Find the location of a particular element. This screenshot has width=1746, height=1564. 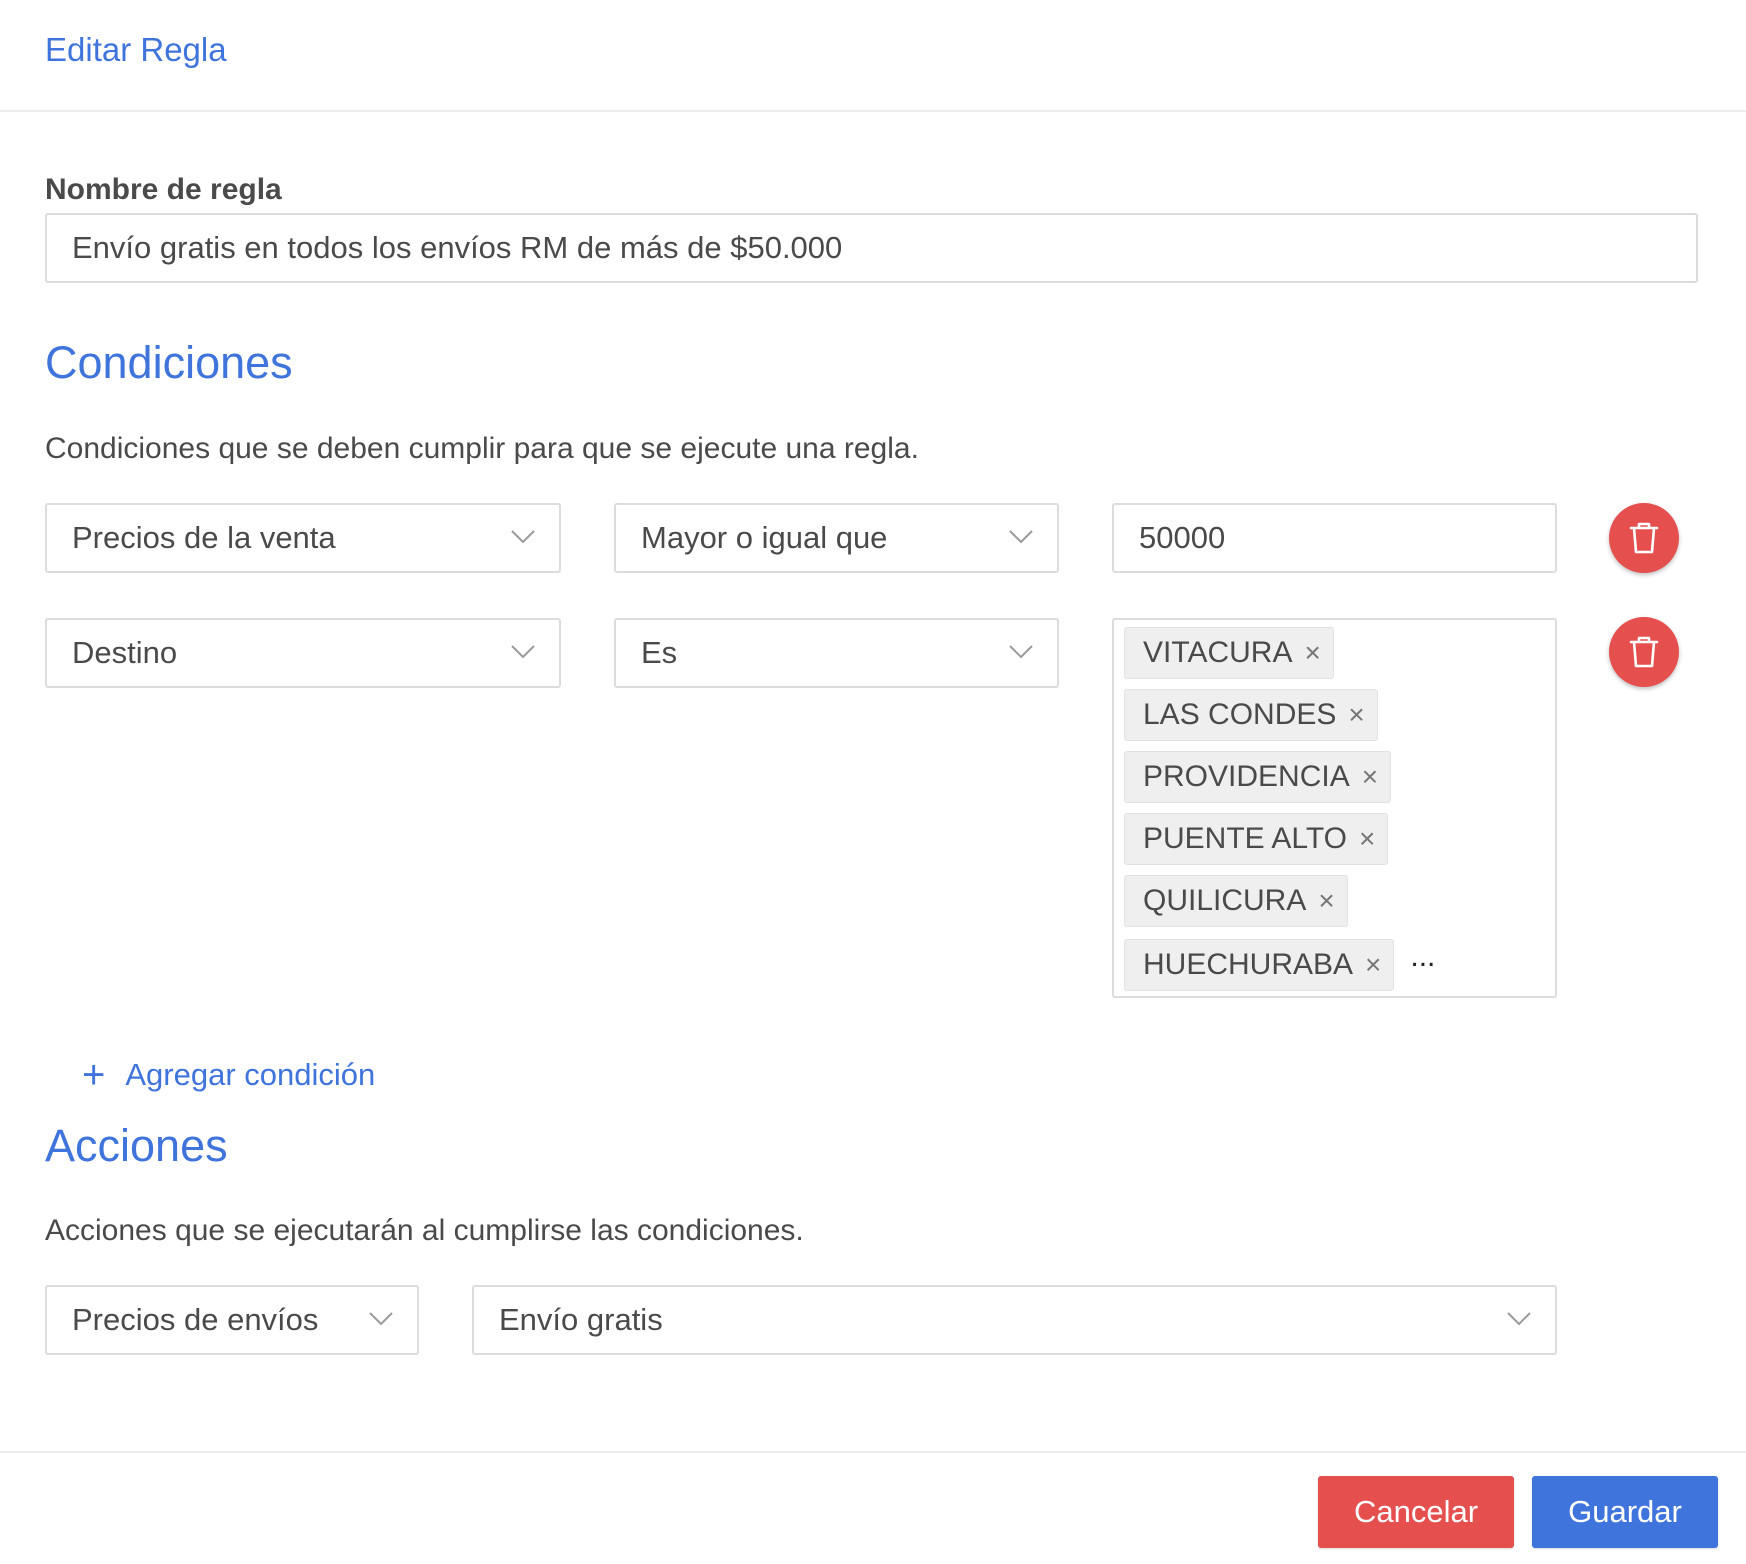

footer-divider is located at coordinates (873, 1452).